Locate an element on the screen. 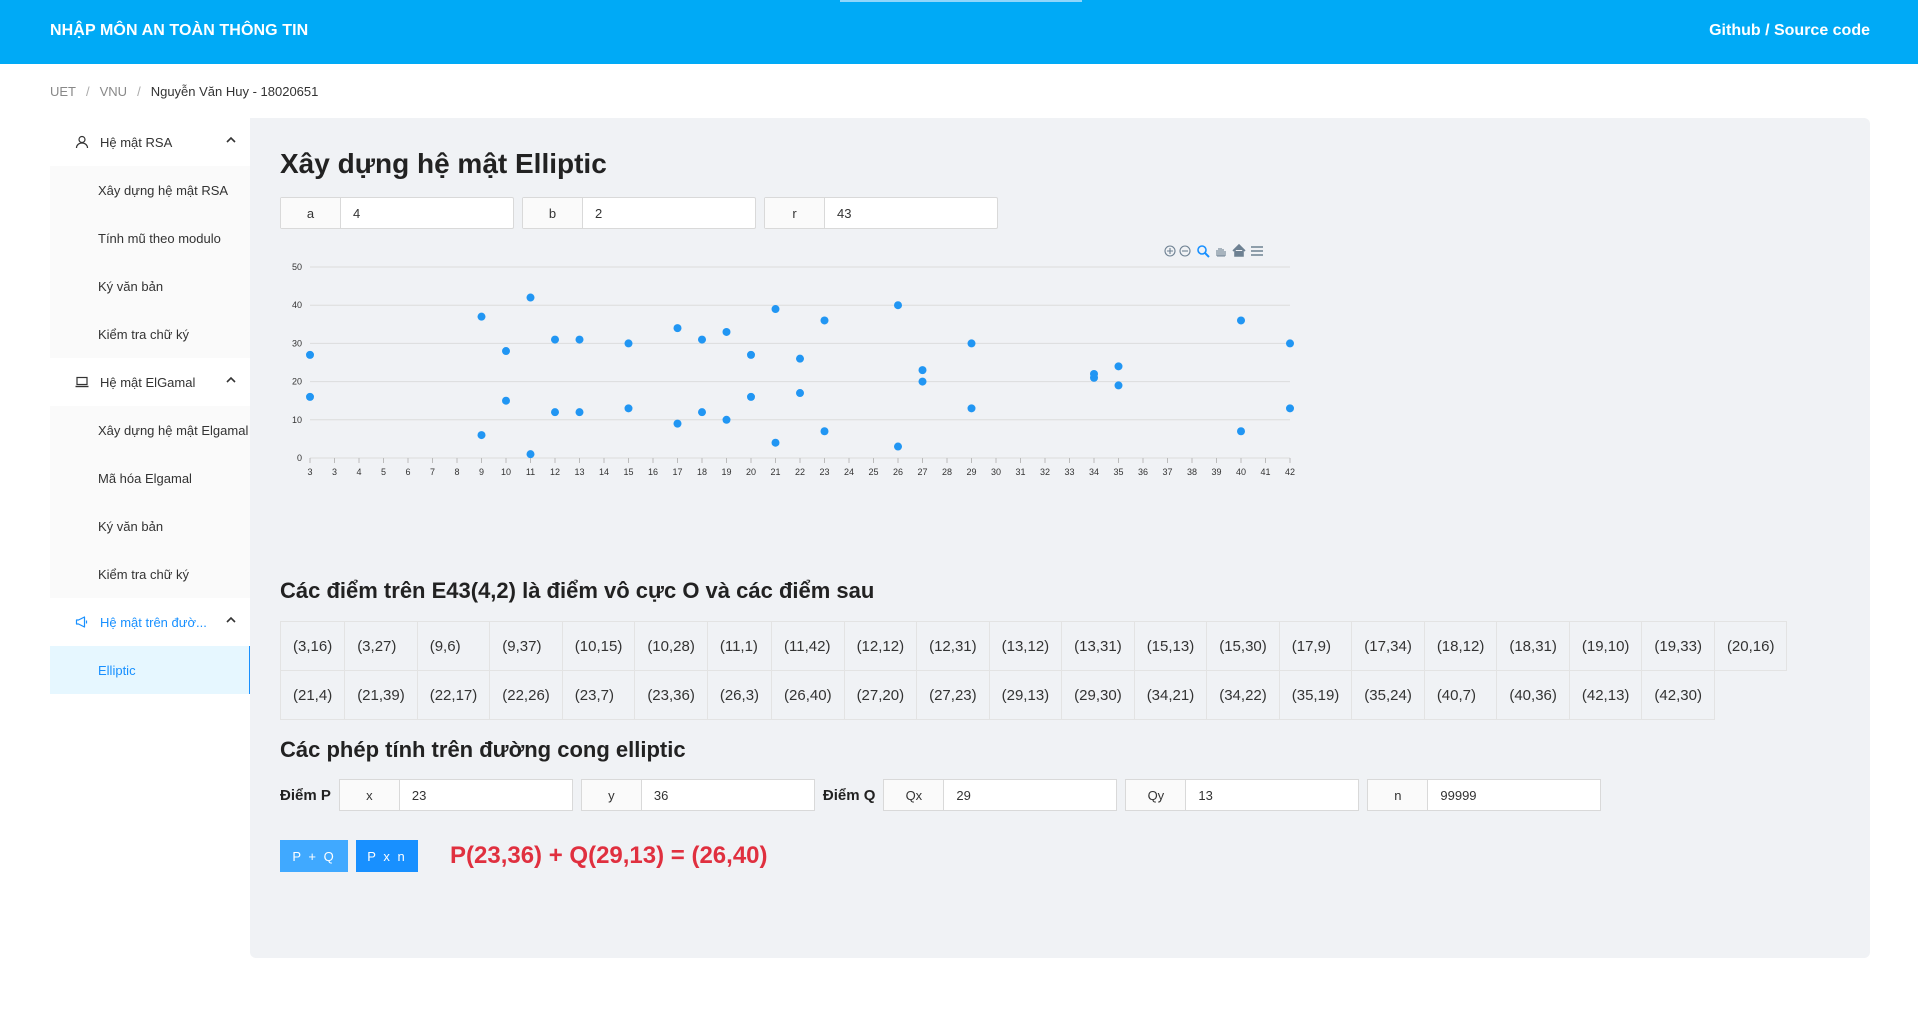 The height and width of the screenshot is (1012, 1918). home-icon-shape is located at coordinates (1239, 250).